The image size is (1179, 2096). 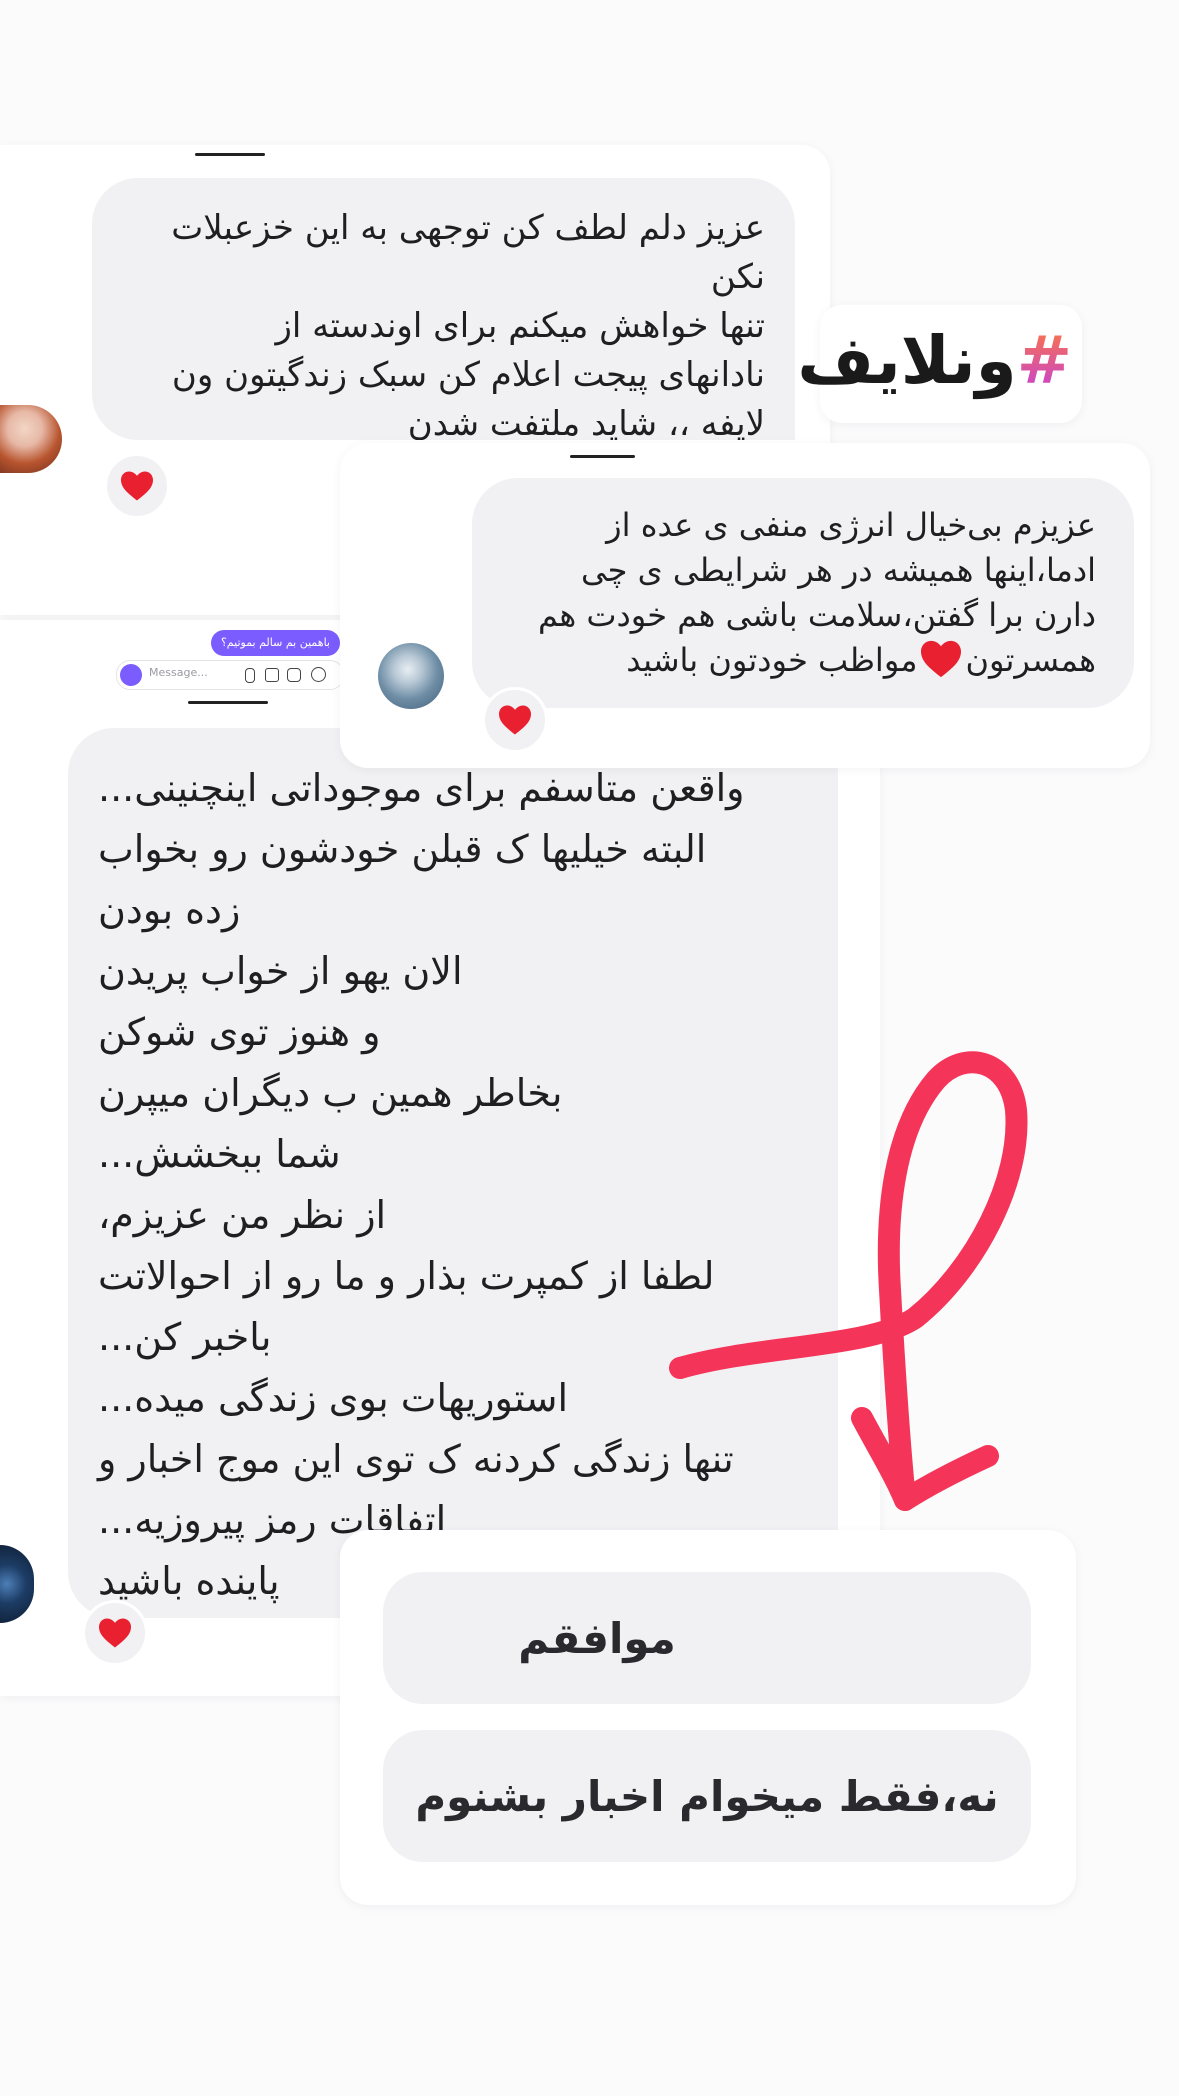 What do you see at coordinates (242, 1215) in the screenshot?
I see `comment-line: از نظر من عزیزم،` at bounding box center [242, 1215].